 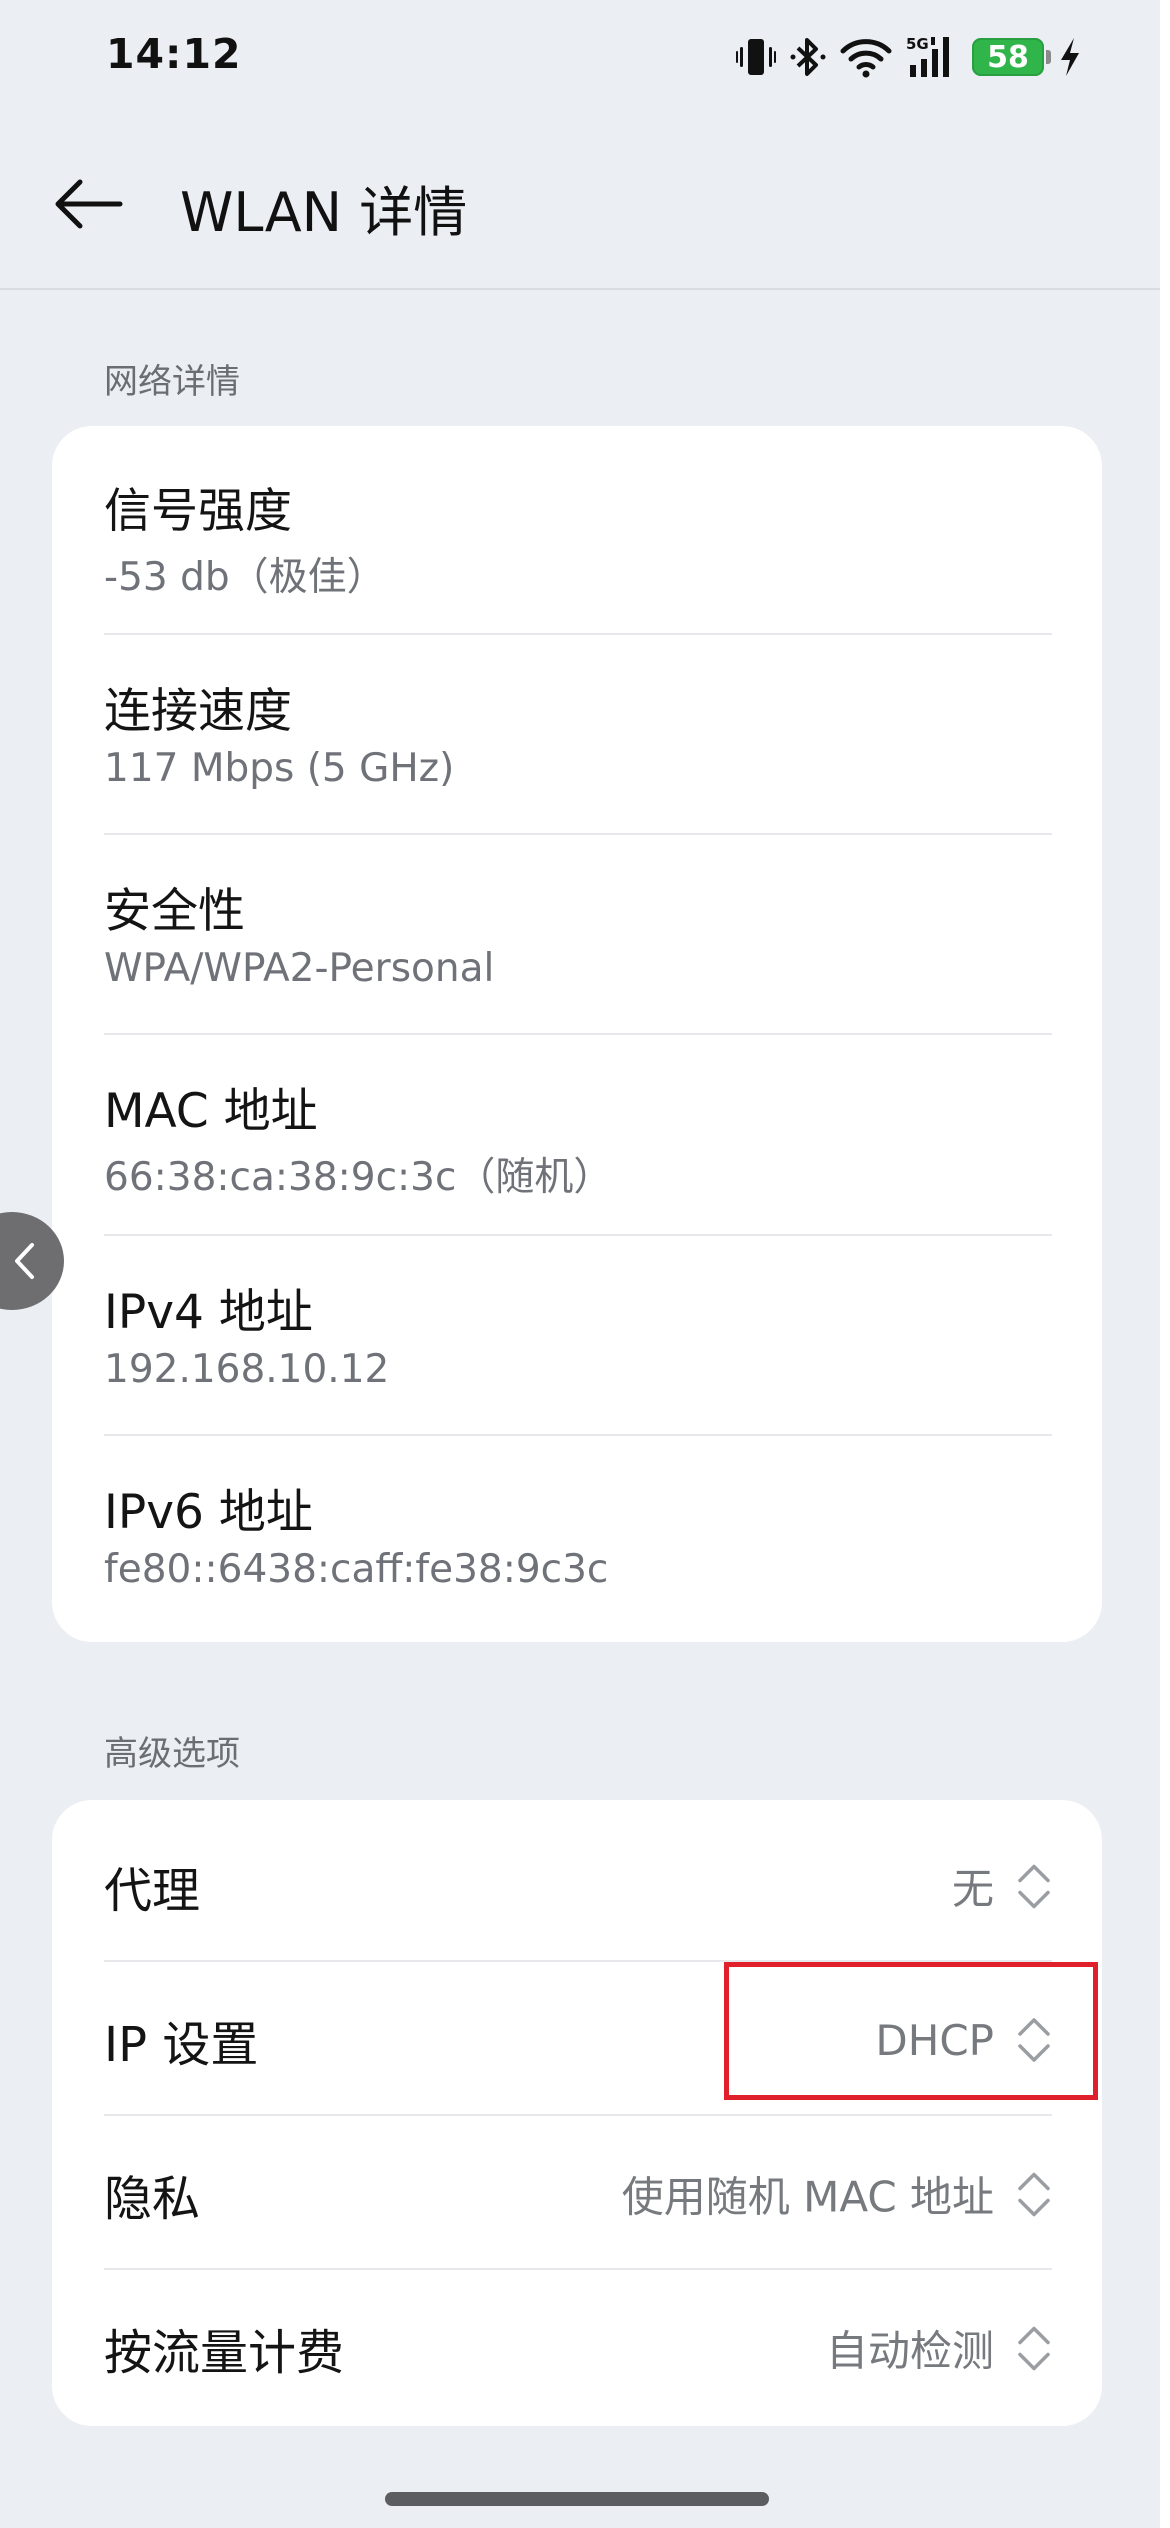 I want to click on option-title: 代理, so click(x=152, y=1891).